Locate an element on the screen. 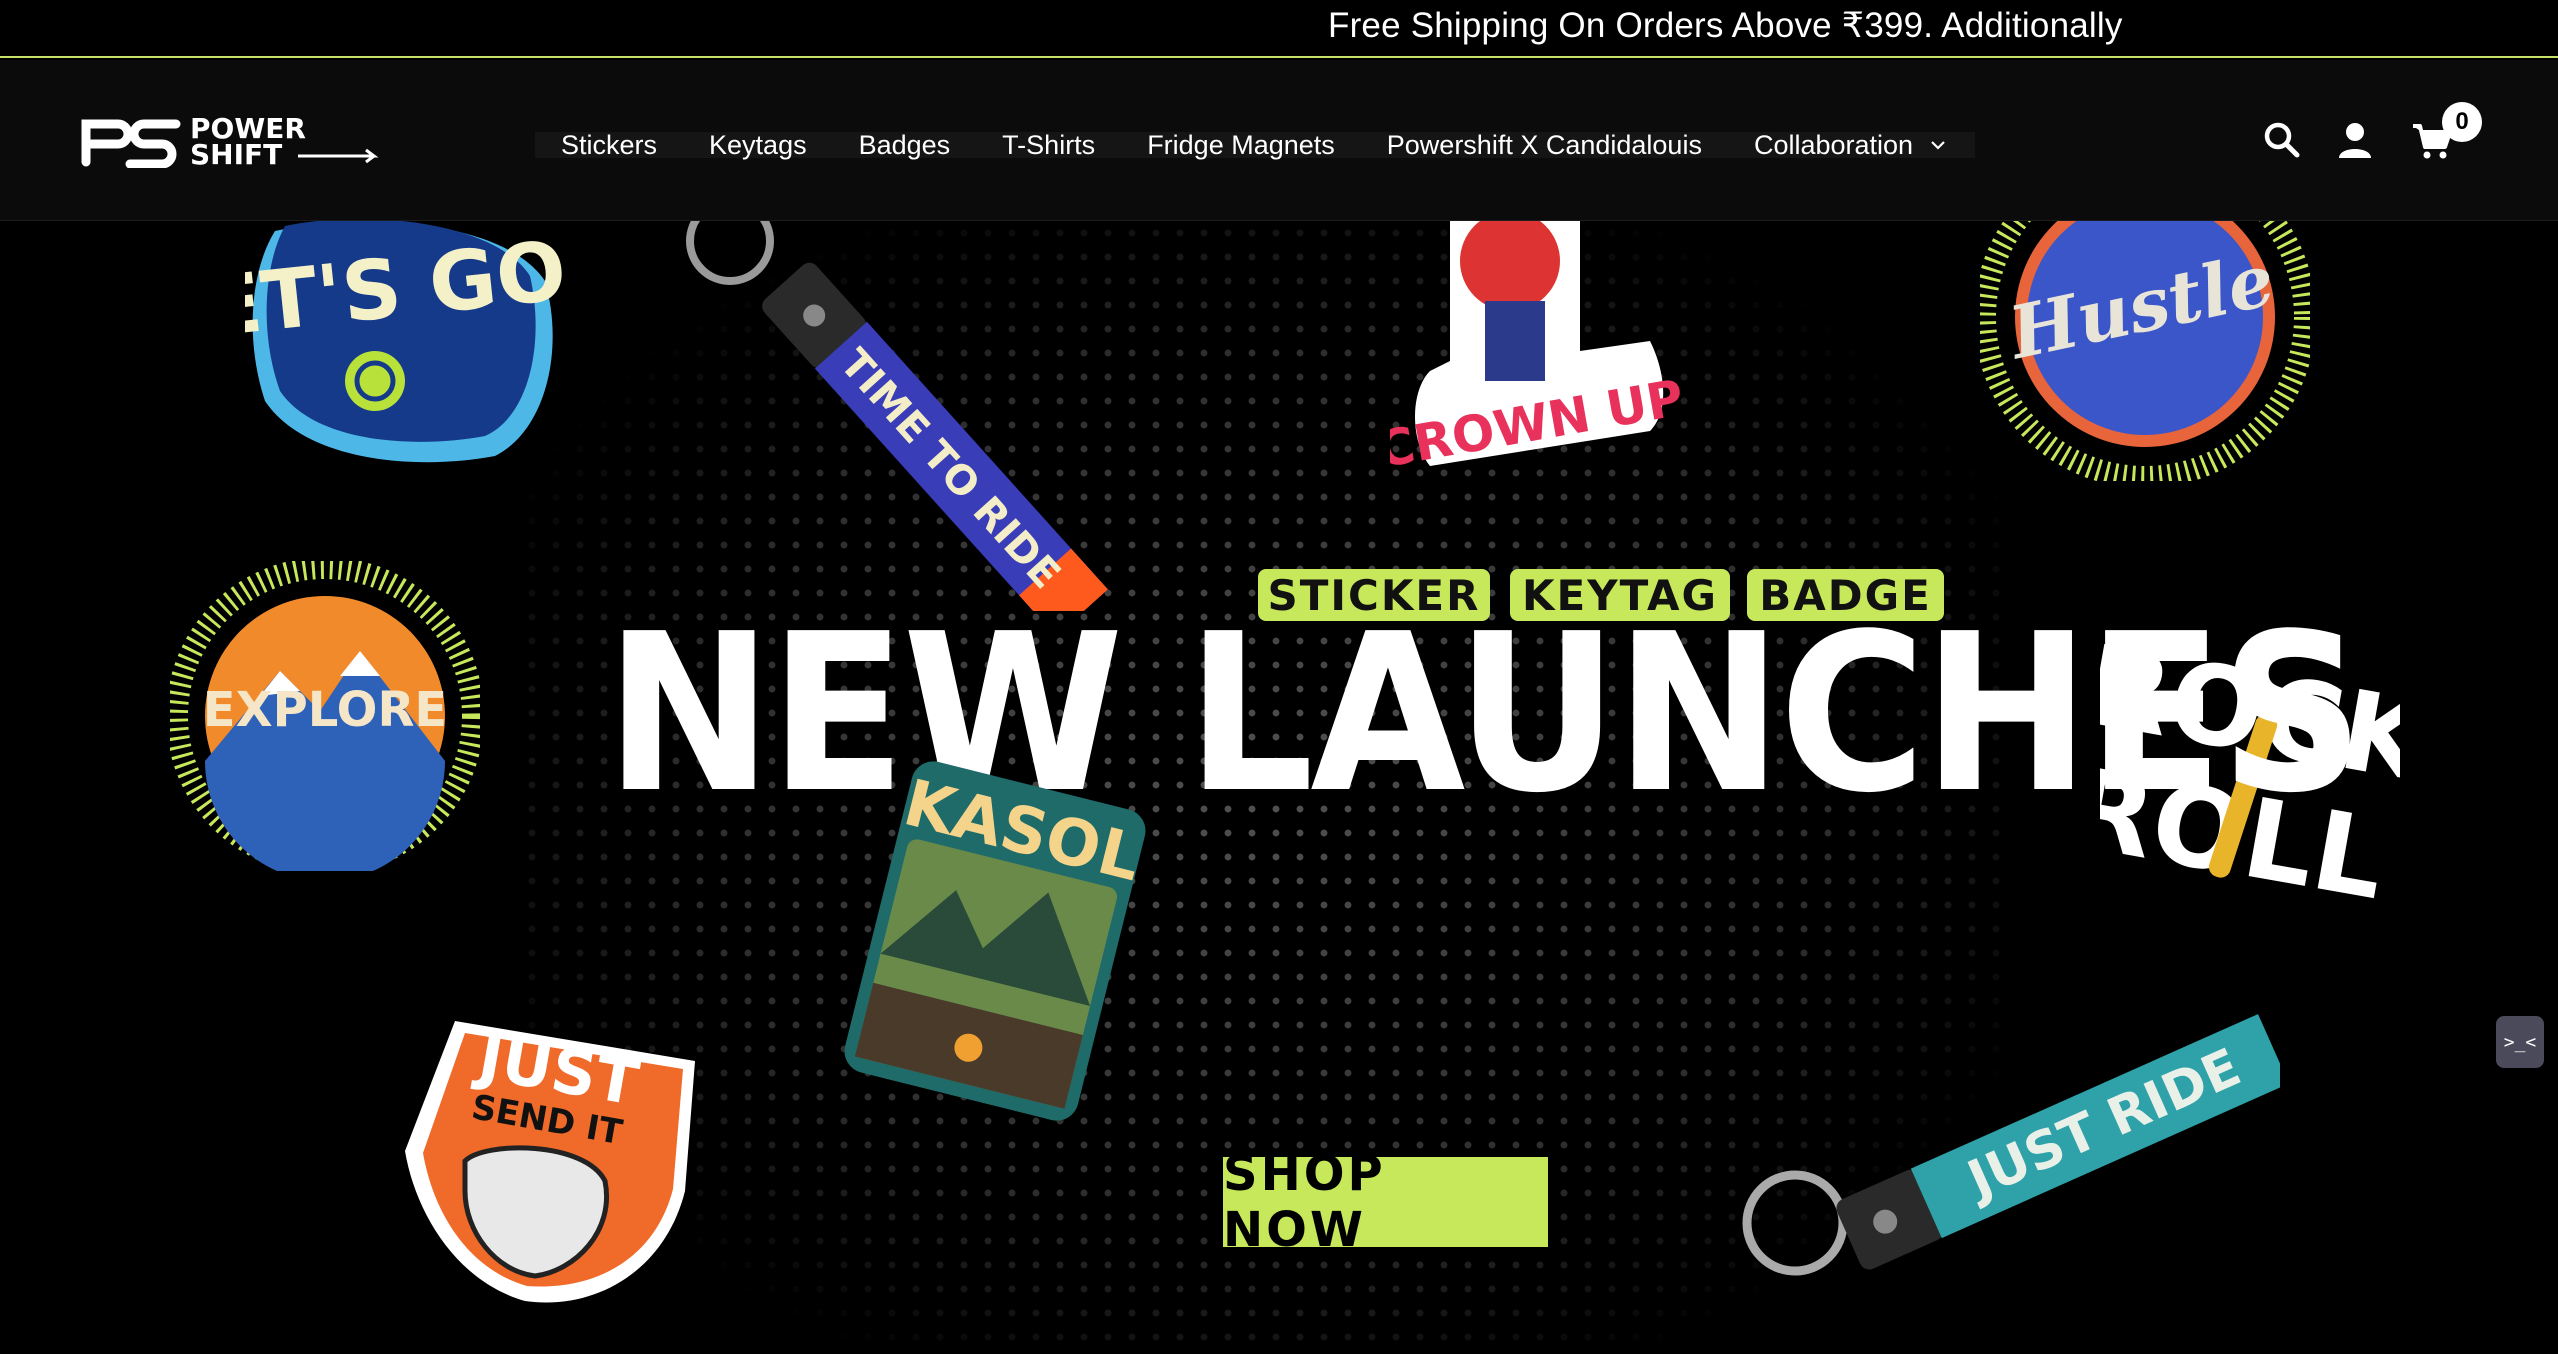 This screenshot has width=2558, height=1354. nav-item-tshirts: T-Shirts is located at coordinates (1048, 145).